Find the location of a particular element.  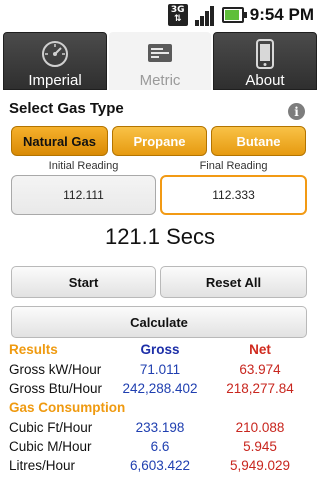

tab-bar: Imperial Metric About is located at coordinates (160, 61).